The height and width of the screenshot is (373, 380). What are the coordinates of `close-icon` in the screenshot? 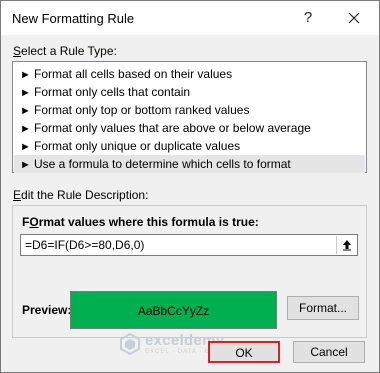 It's located at (354, 18).